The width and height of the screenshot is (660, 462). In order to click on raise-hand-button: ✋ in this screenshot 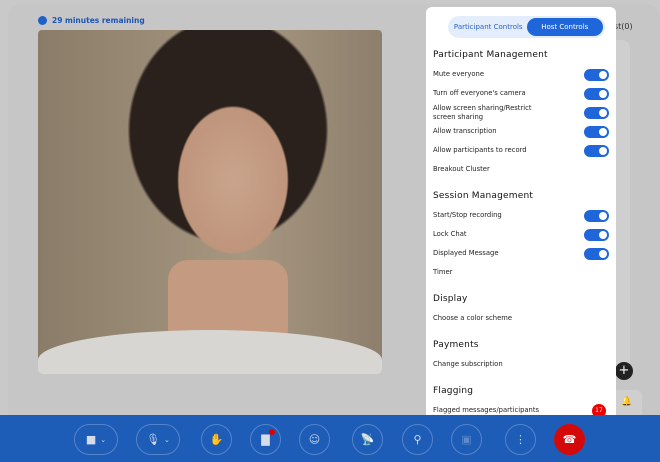, I will do `click(216, 439)`.